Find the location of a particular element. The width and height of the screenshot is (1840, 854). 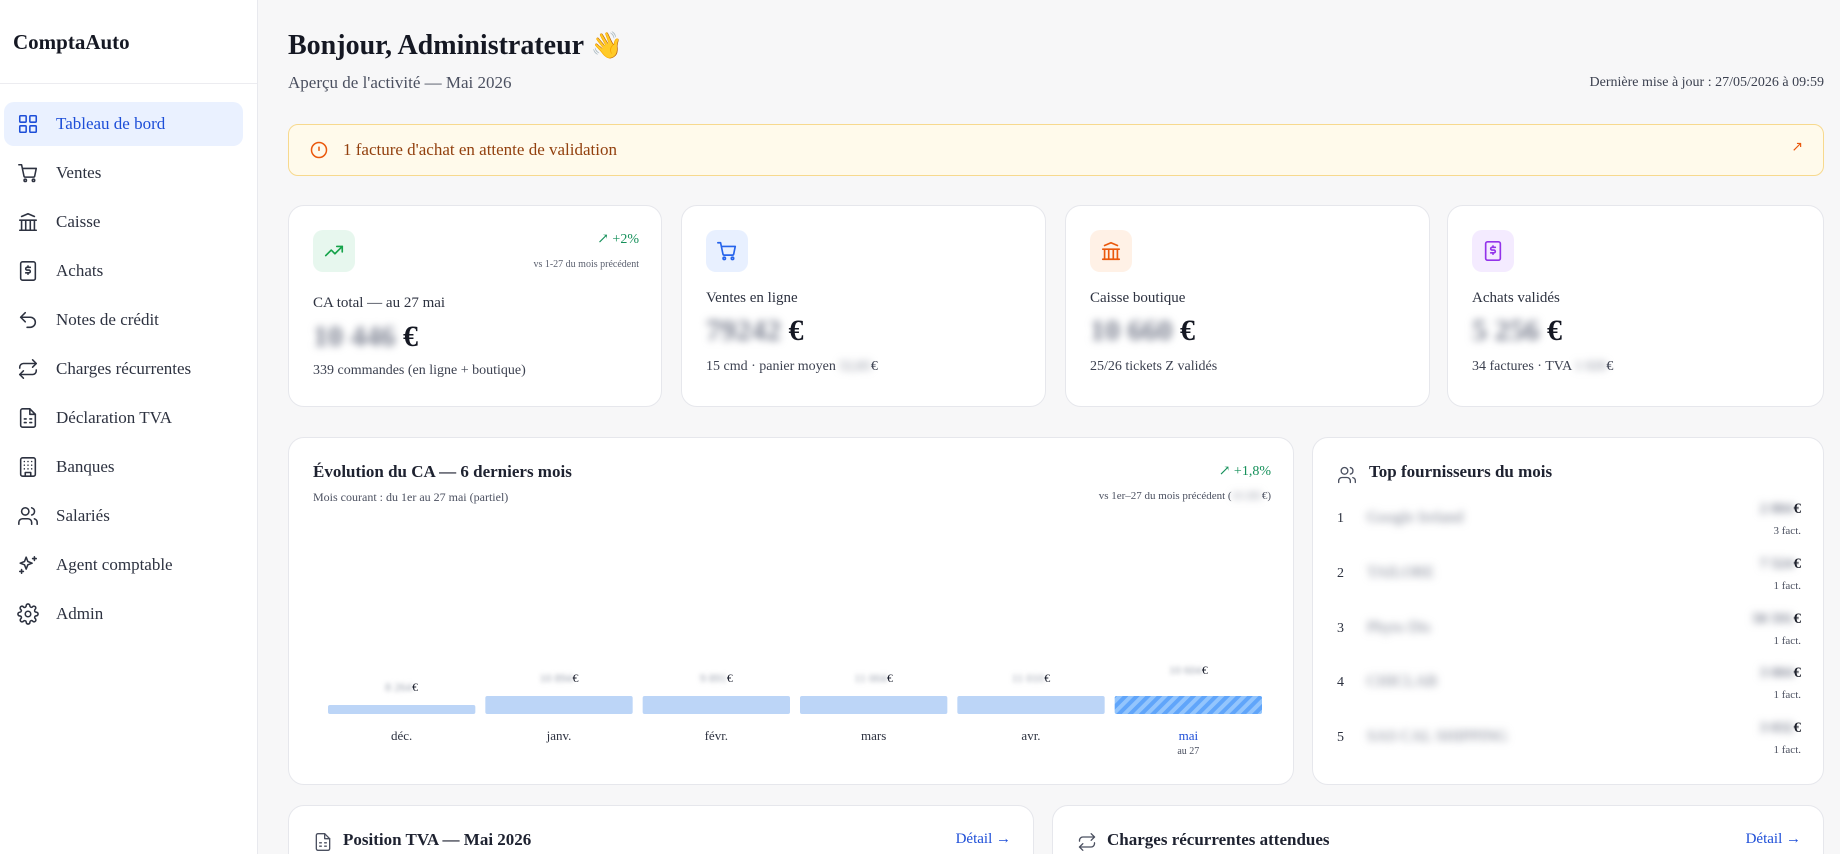

info-icon is located at coordinates (319, 150).